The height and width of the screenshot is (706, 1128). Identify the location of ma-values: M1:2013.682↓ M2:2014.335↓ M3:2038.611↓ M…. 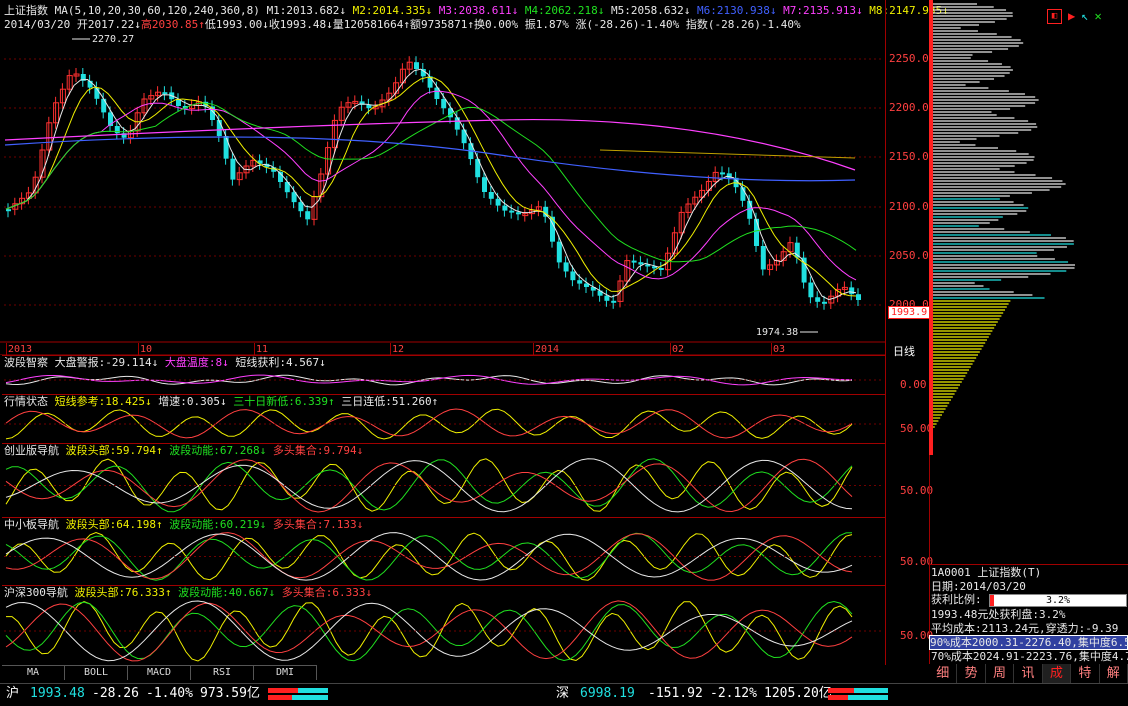
(608, 10).